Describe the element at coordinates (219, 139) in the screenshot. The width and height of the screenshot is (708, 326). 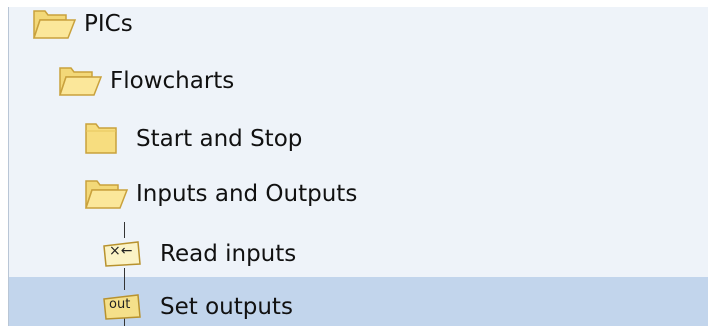
I see `tree-item-label: Start and Stop` at that location.